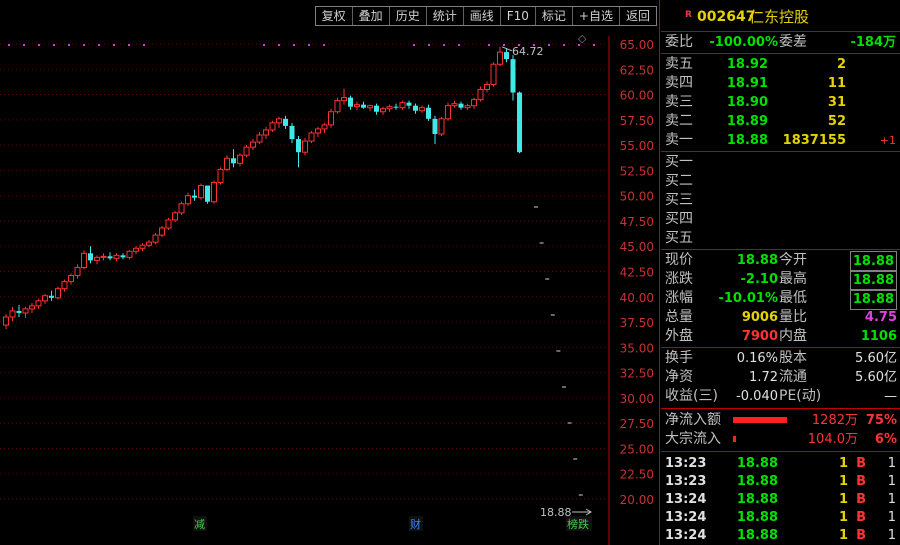 The height and width of the screenshot is (545, 900). Describe the element at coordinates (832, 439) in the screenshot. I see `flow-value: 104.0万` at that location.